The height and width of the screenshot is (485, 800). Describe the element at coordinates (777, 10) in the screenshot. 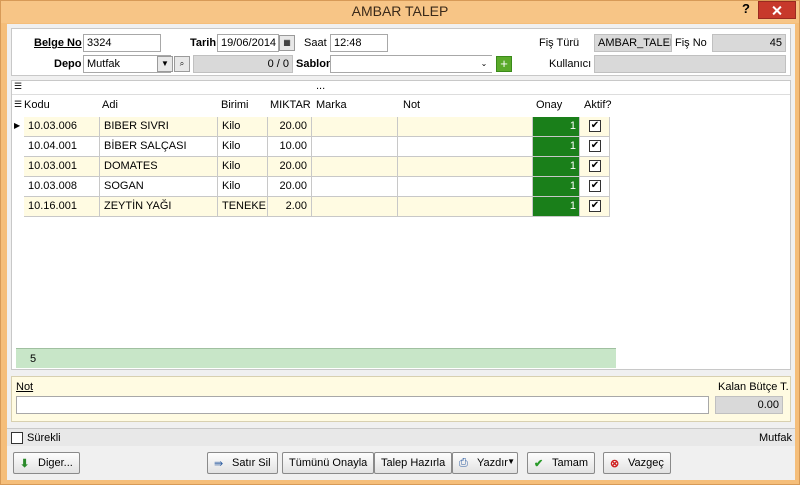

I see `close-button` at that location.